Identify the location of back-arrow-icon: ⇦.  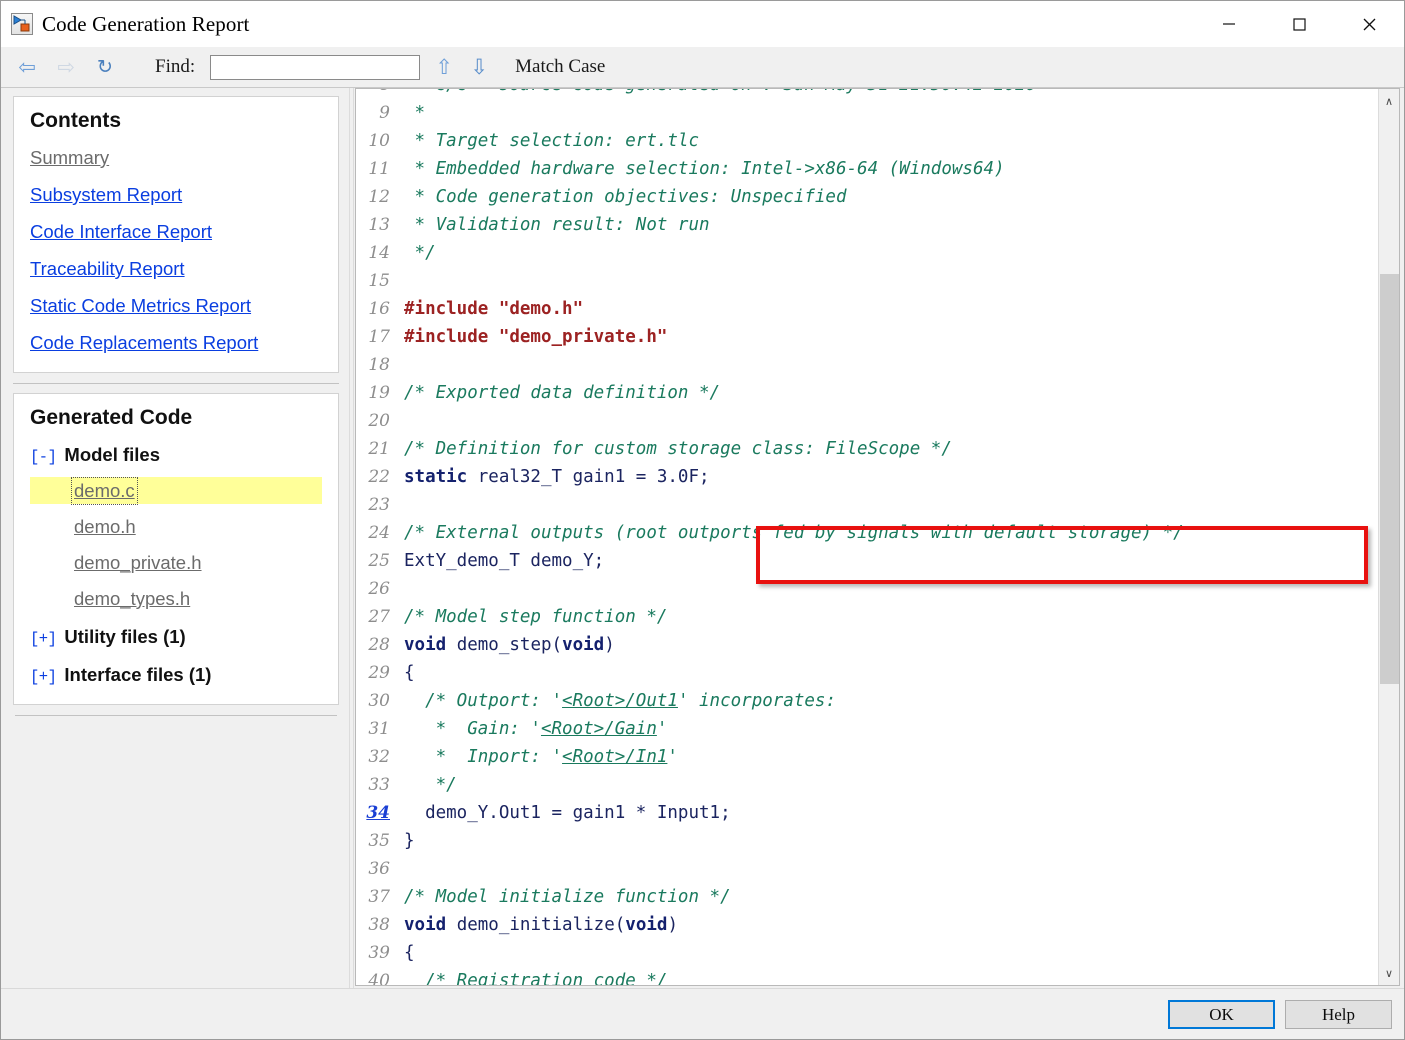
(27, 67).